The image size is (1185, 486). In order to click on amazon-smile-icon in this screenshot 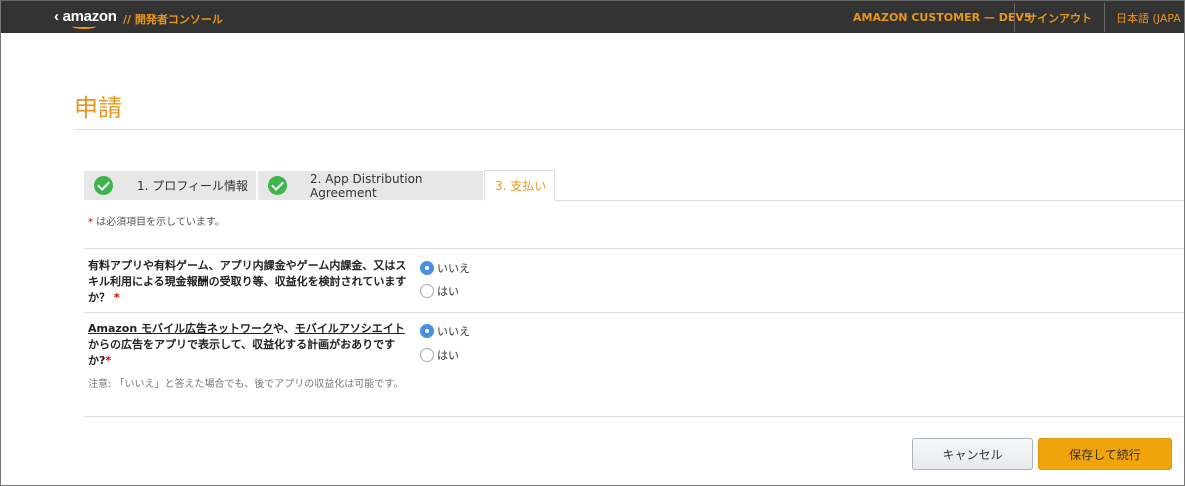, I will do `click(84, 26)`.